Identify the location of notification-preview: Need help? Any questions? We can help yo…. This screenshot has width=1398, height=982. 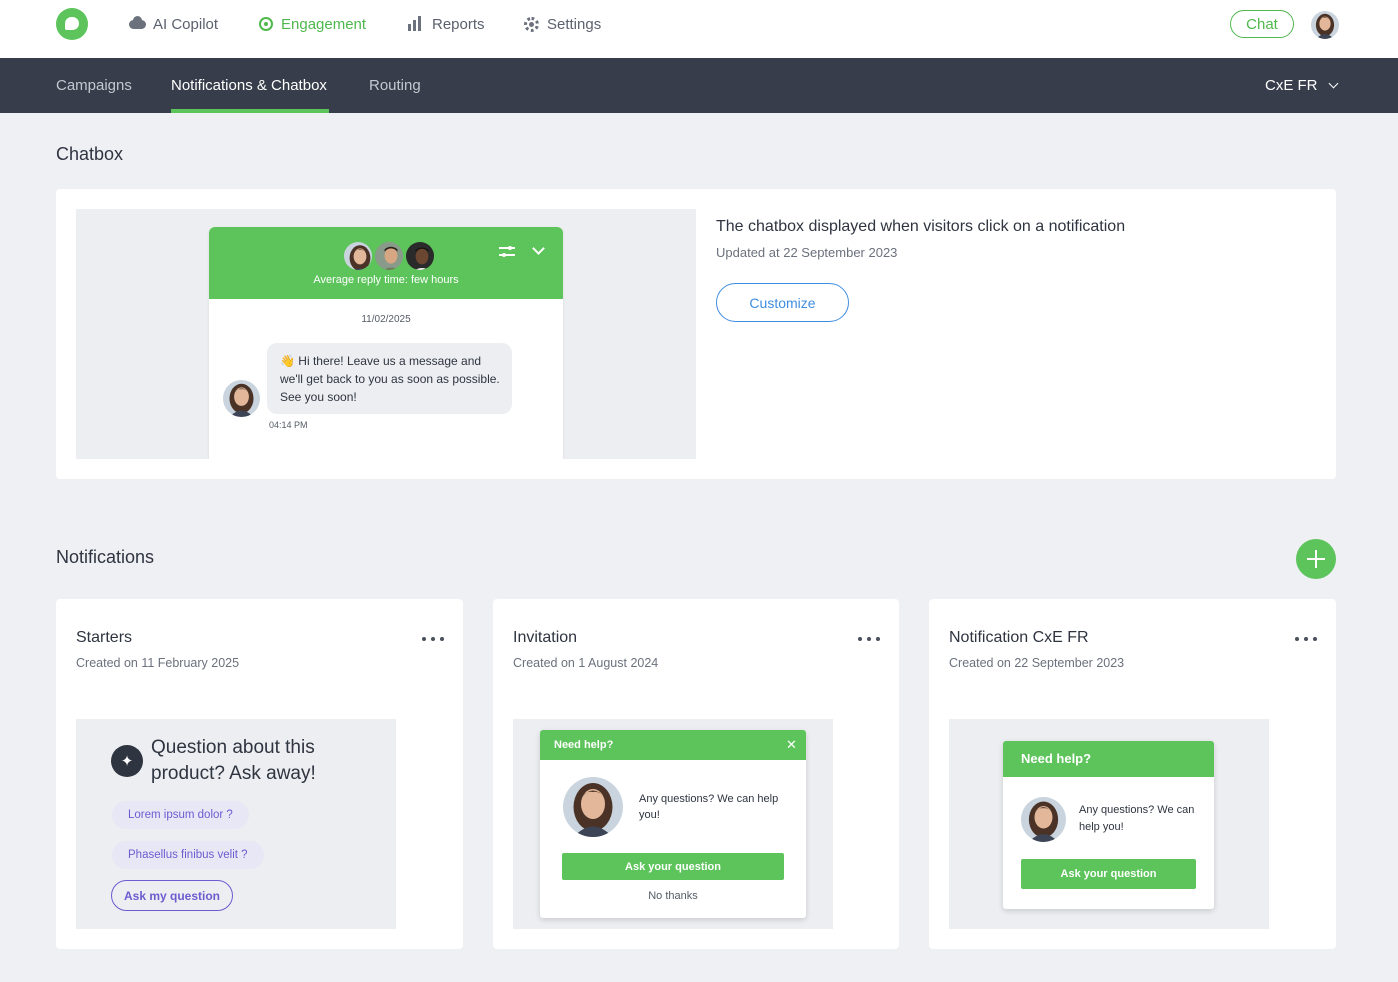
(1109, 824).